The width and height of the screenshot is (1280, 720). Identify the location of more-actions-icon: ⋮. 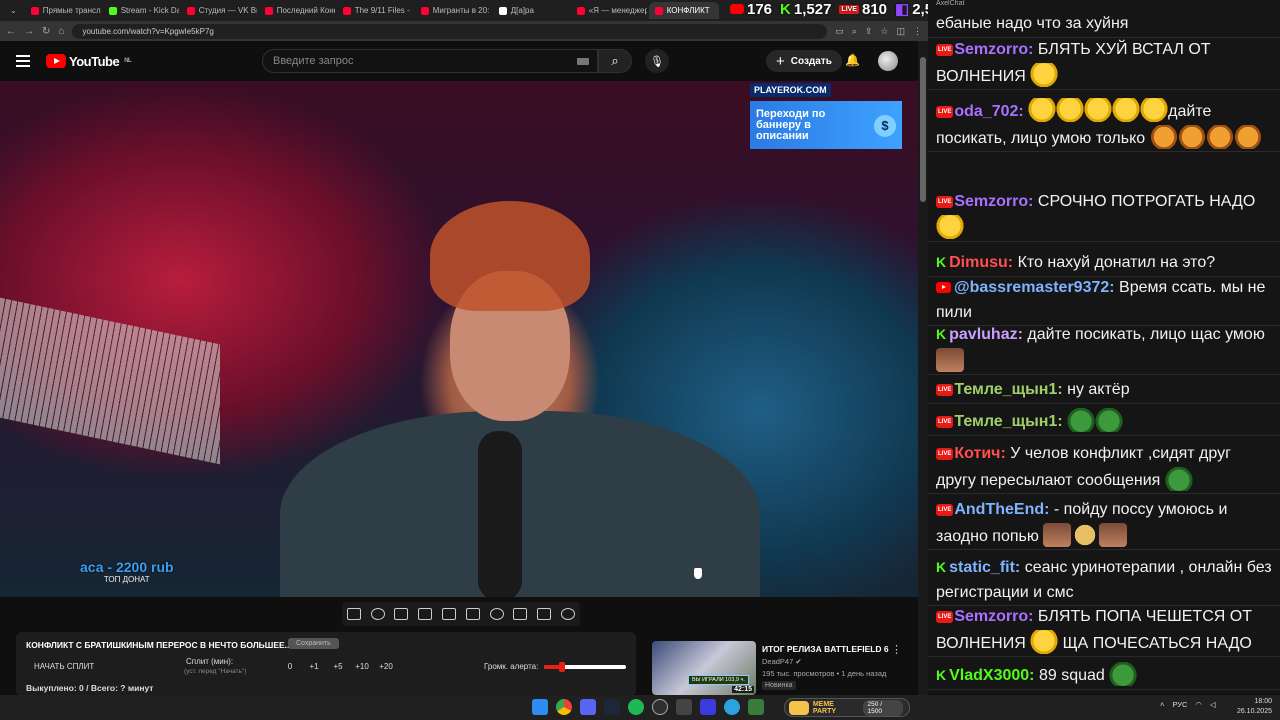
(896, 649).